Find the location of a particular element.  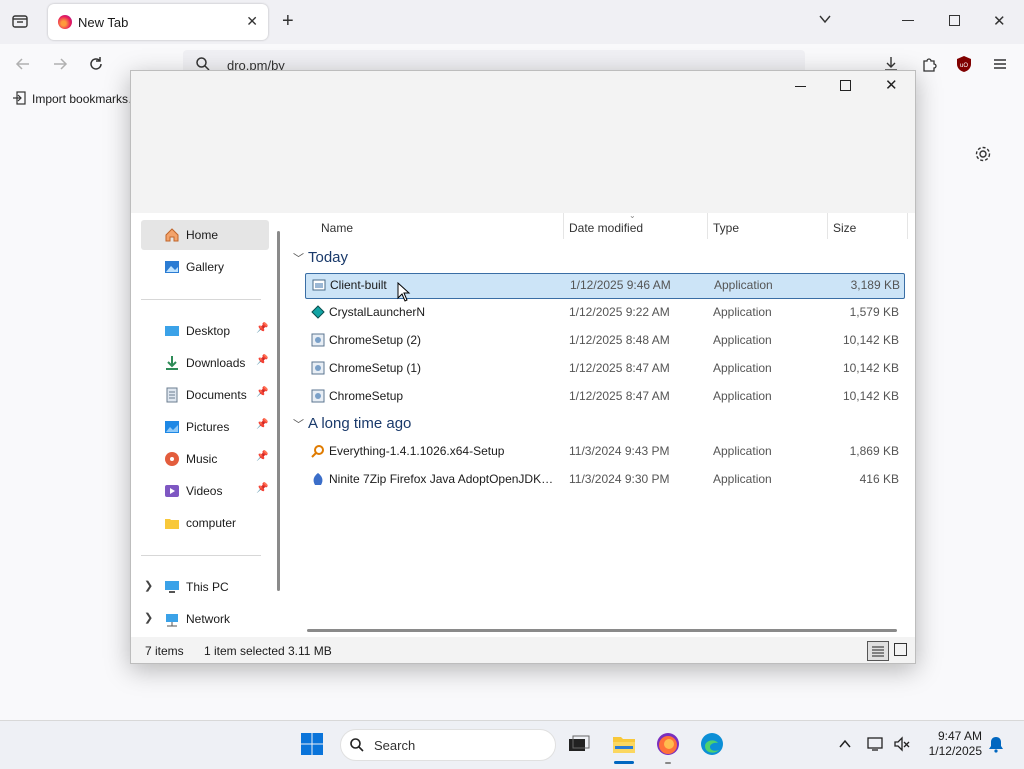

reload-icon is located at coordinates (96, 65).